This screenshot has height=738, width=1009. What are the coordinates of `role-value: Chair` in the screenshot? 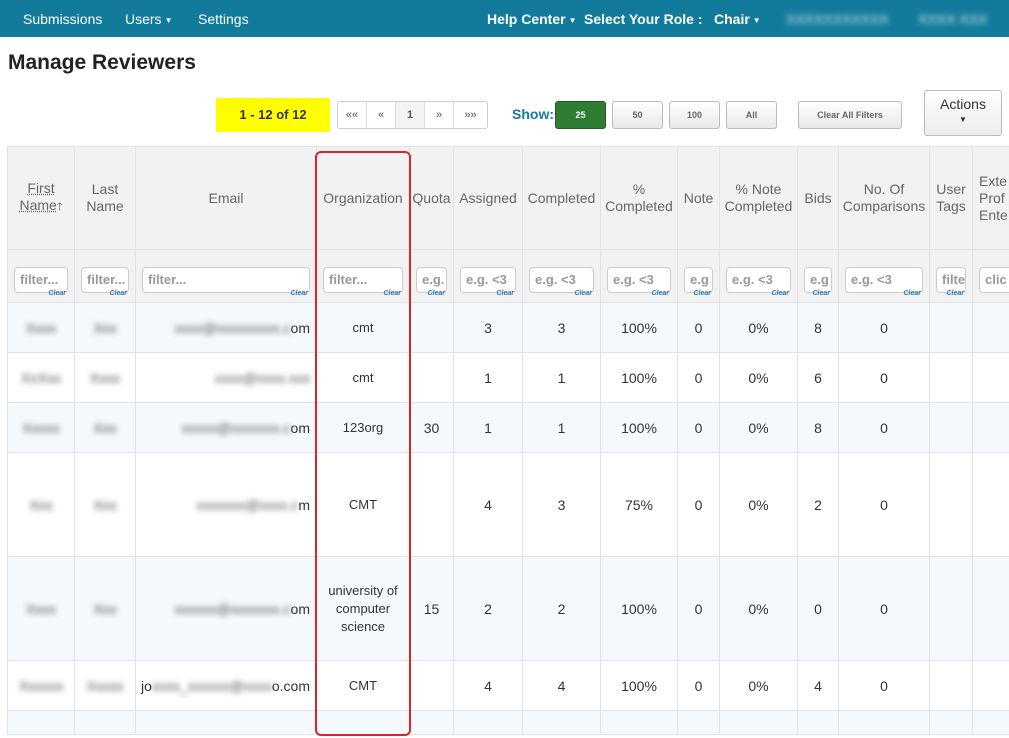 It's located at (732, 19).